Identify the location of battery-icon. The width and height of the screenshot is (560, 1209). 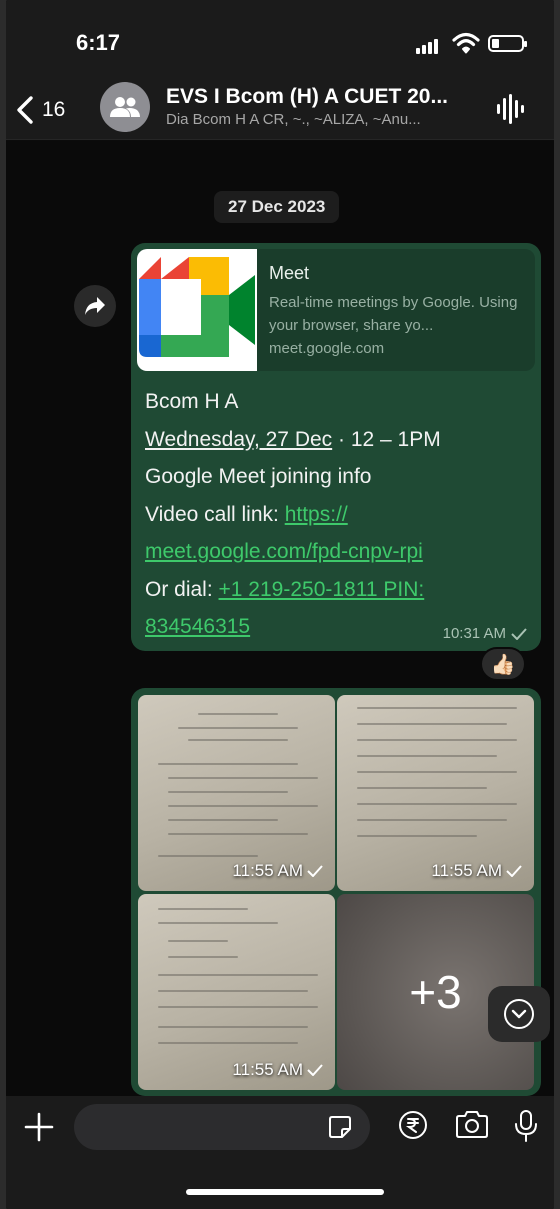
(507, 43).